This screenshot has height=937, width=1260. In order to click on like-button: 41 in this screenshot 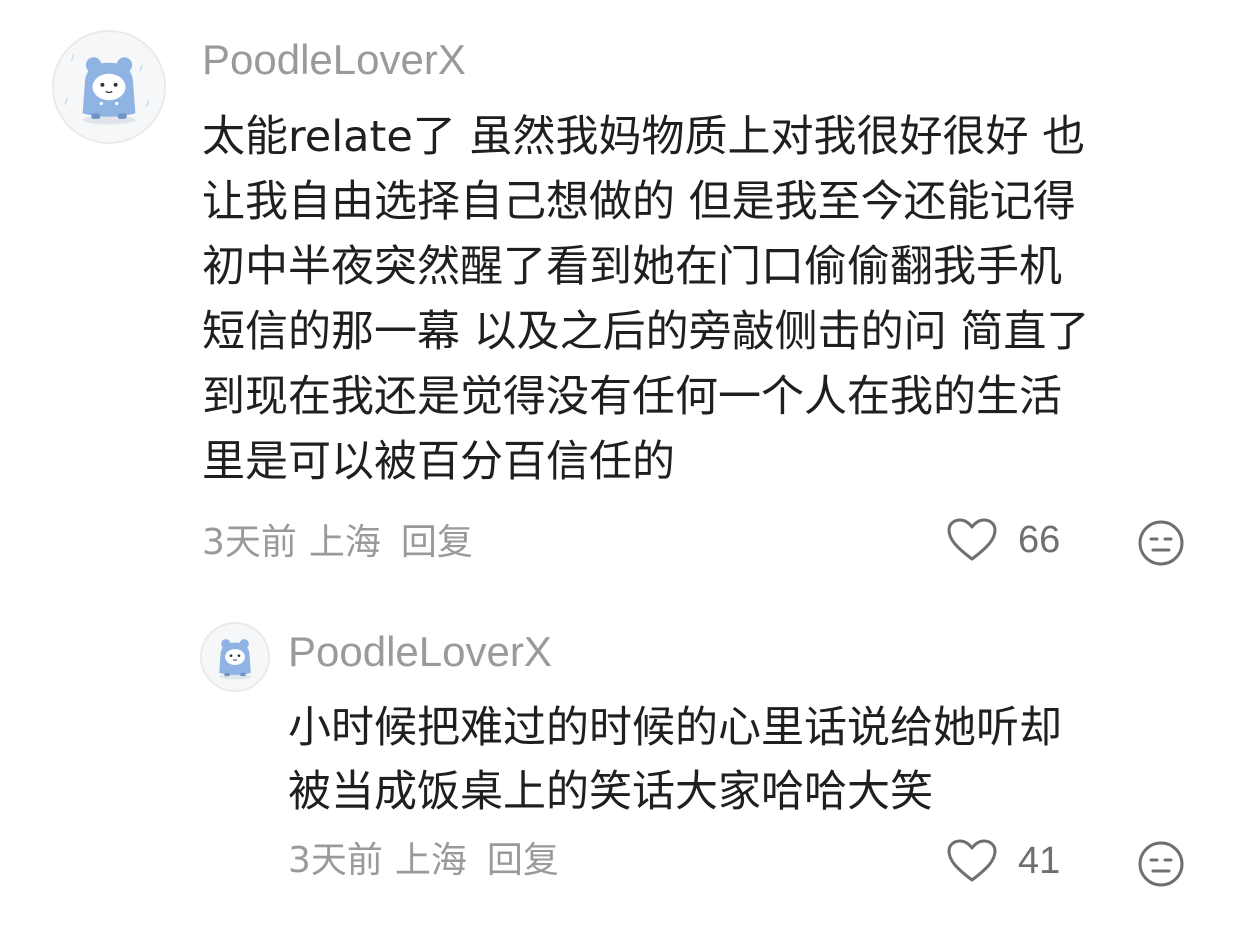, I will do `click(1003, 861)`.